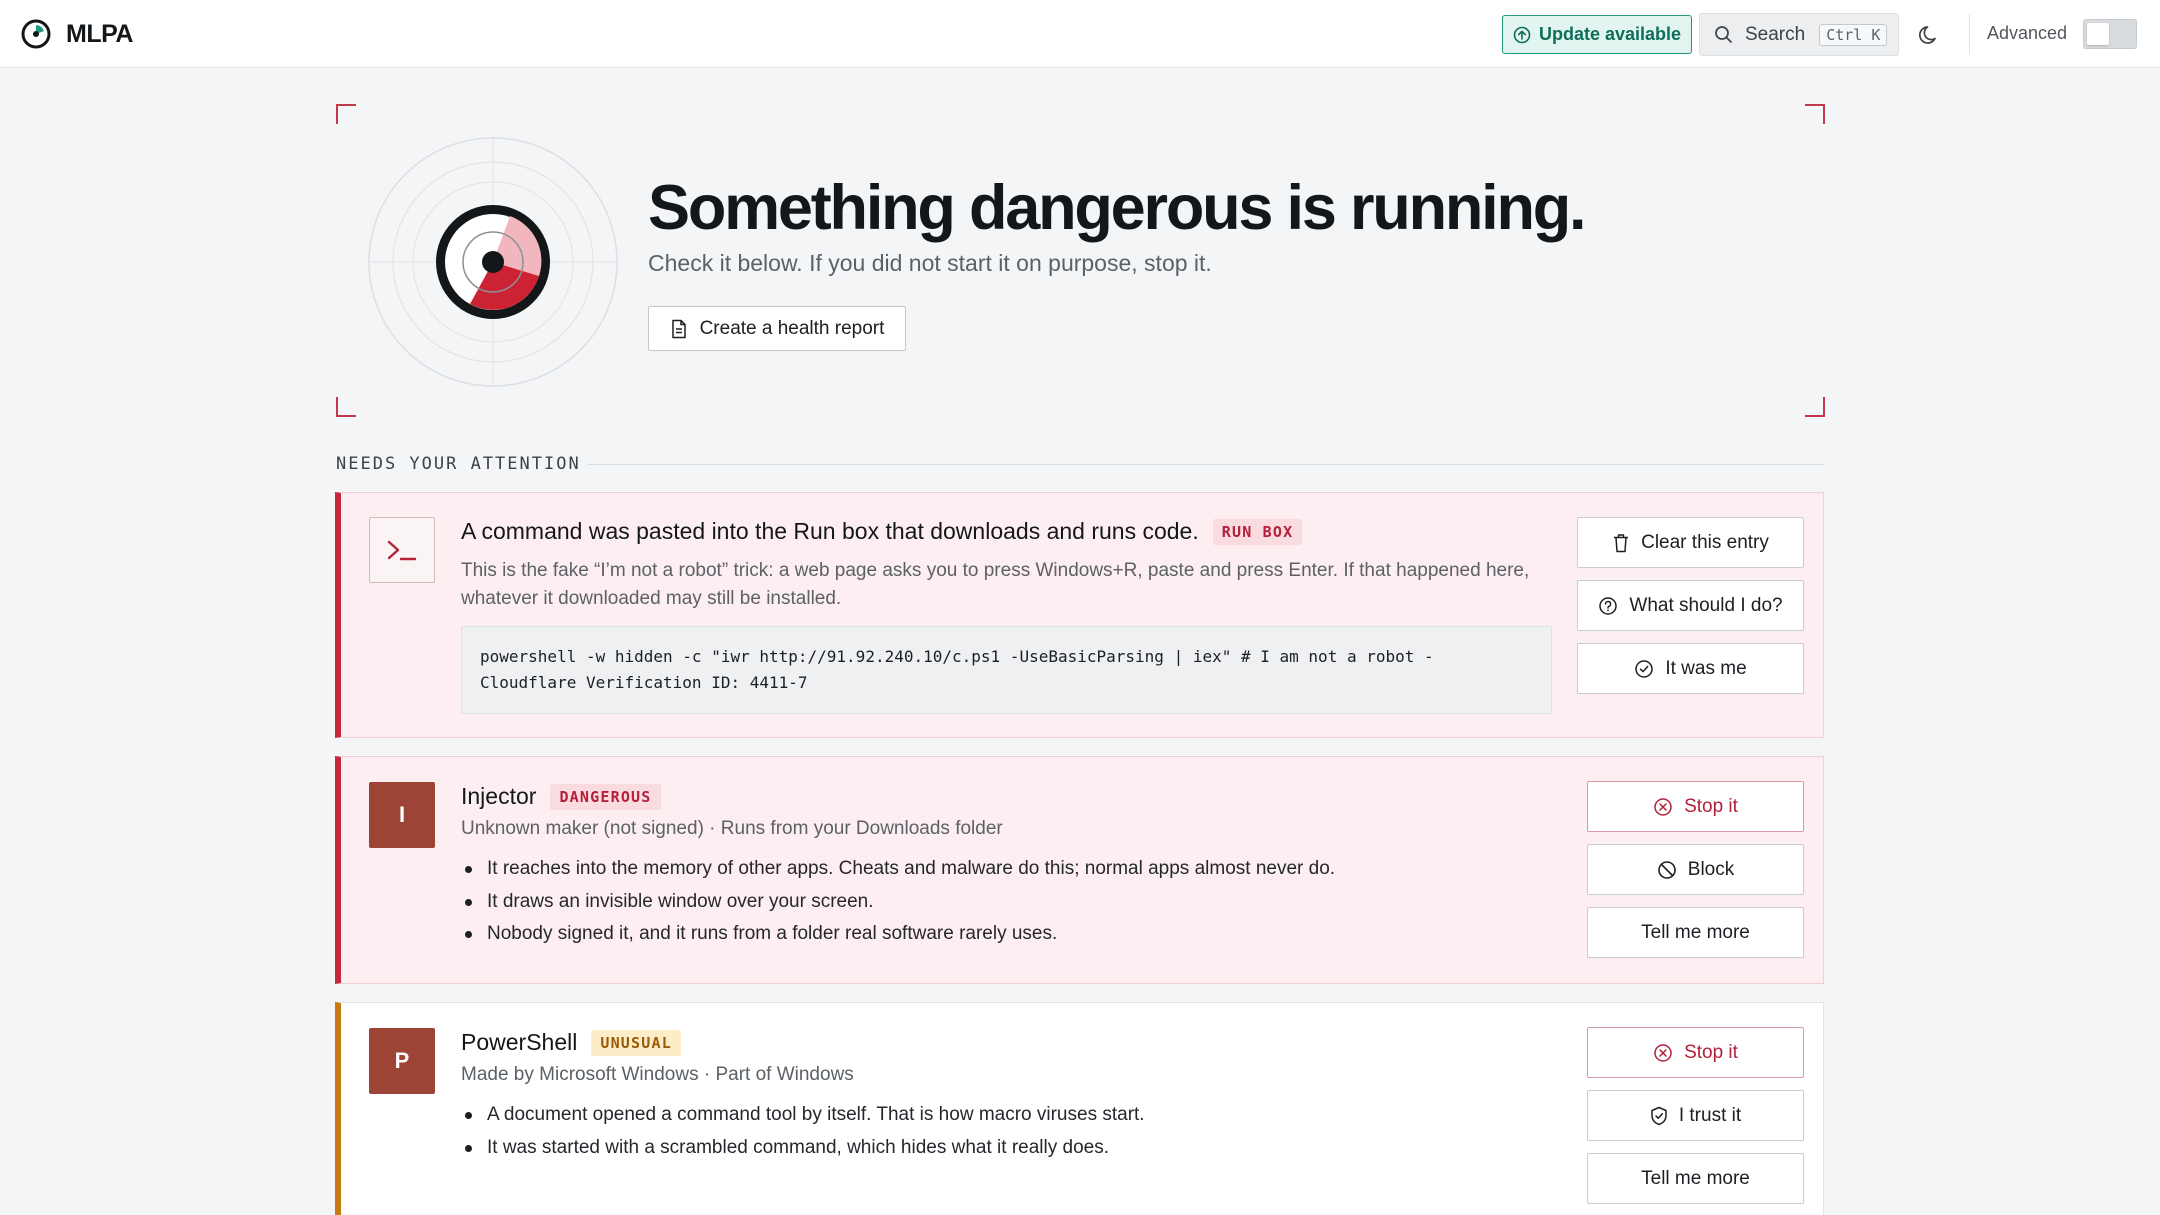 The height and width of the screenshot is (1215, 2160). I want to click on header-divider, so click(1969, 34).